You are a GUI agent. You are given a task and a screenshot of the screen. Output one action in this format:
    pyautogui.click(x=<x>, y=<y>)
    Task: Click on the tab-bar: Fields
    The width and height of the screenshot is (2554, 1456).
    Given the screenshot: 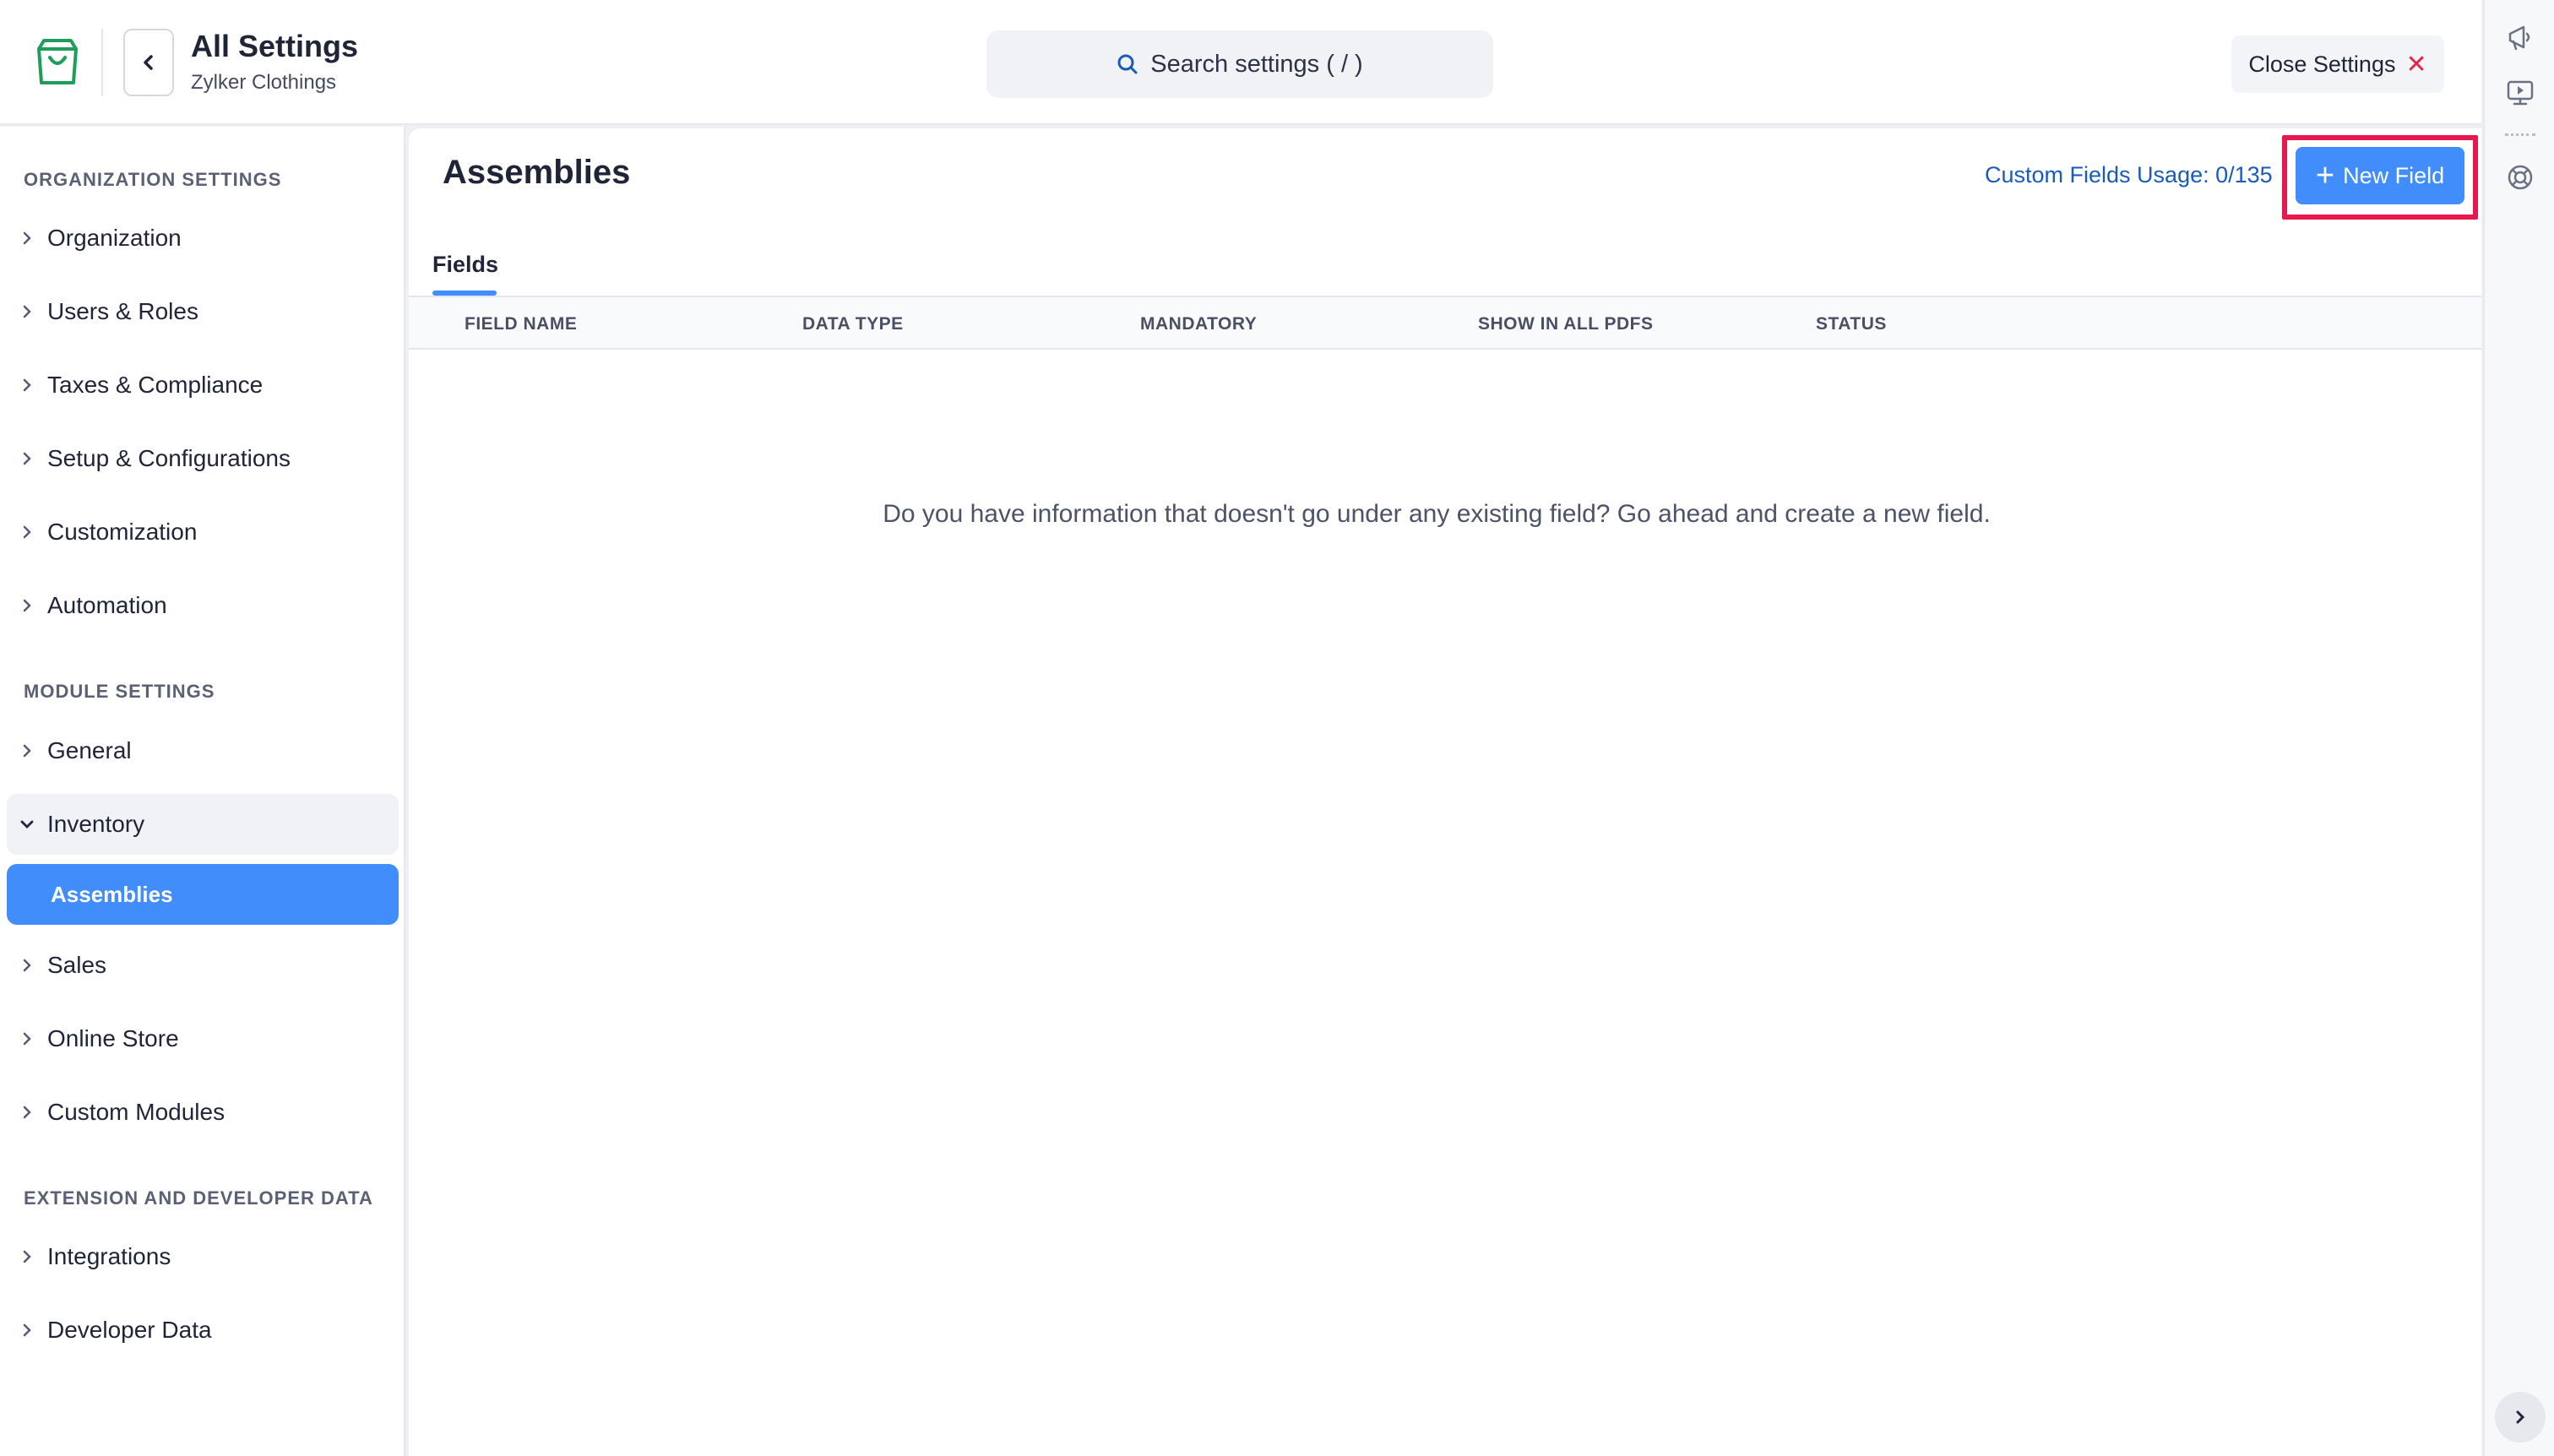 What is the action you would take?
    pyautogui.click(x=1445, y=272)
    